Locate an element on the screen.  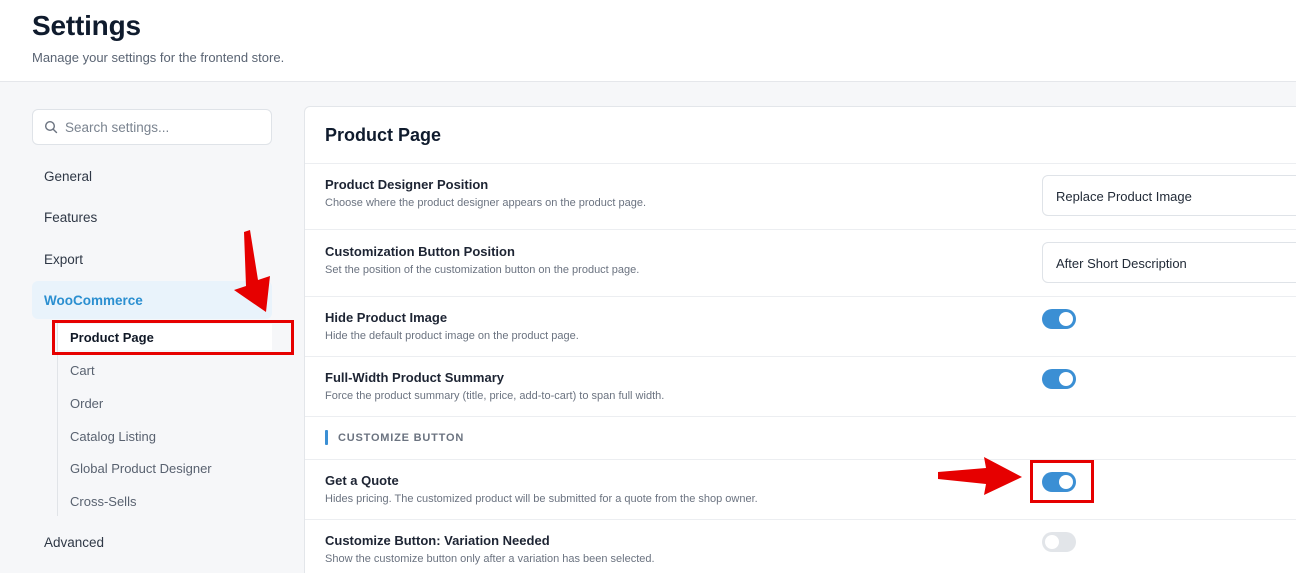
full-width-summary-toggle is located at coordinates (1059, 379).